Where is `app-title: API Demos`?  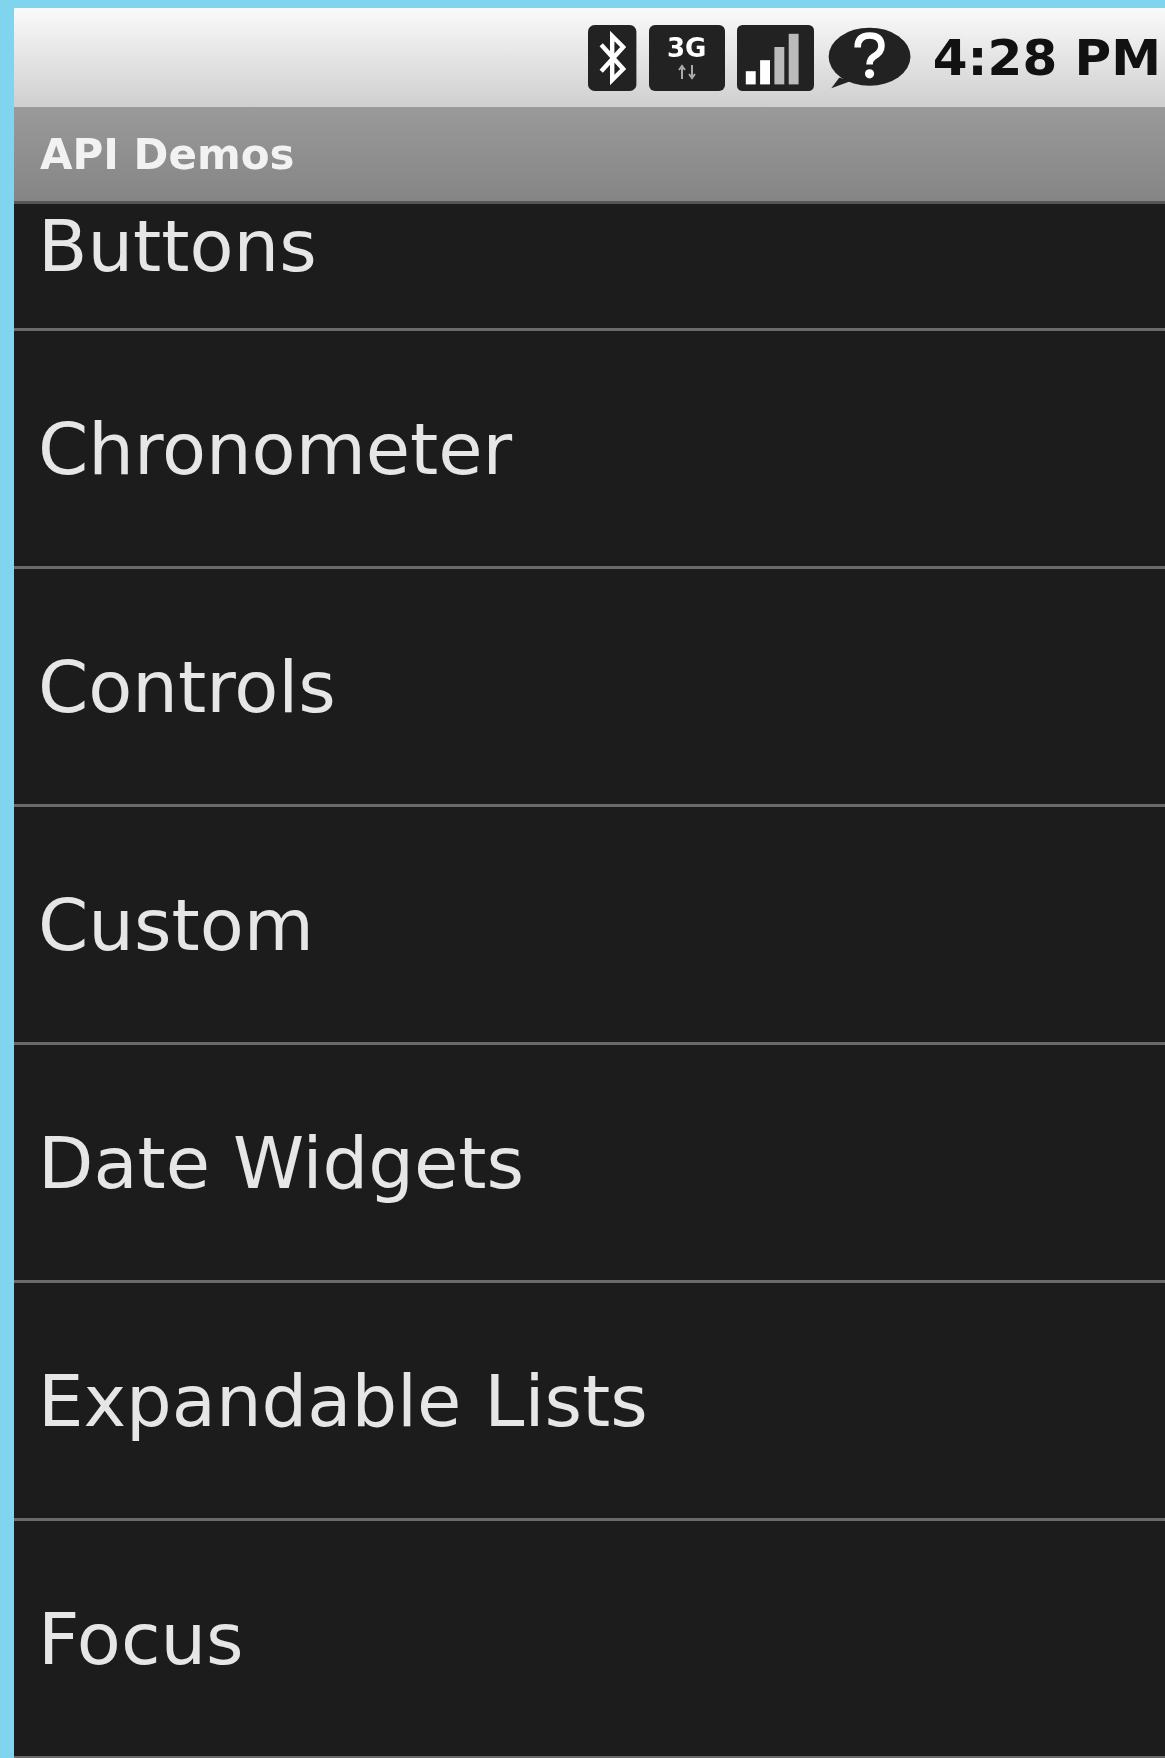 app-title: API Demos is located at coordinates (167, 154).